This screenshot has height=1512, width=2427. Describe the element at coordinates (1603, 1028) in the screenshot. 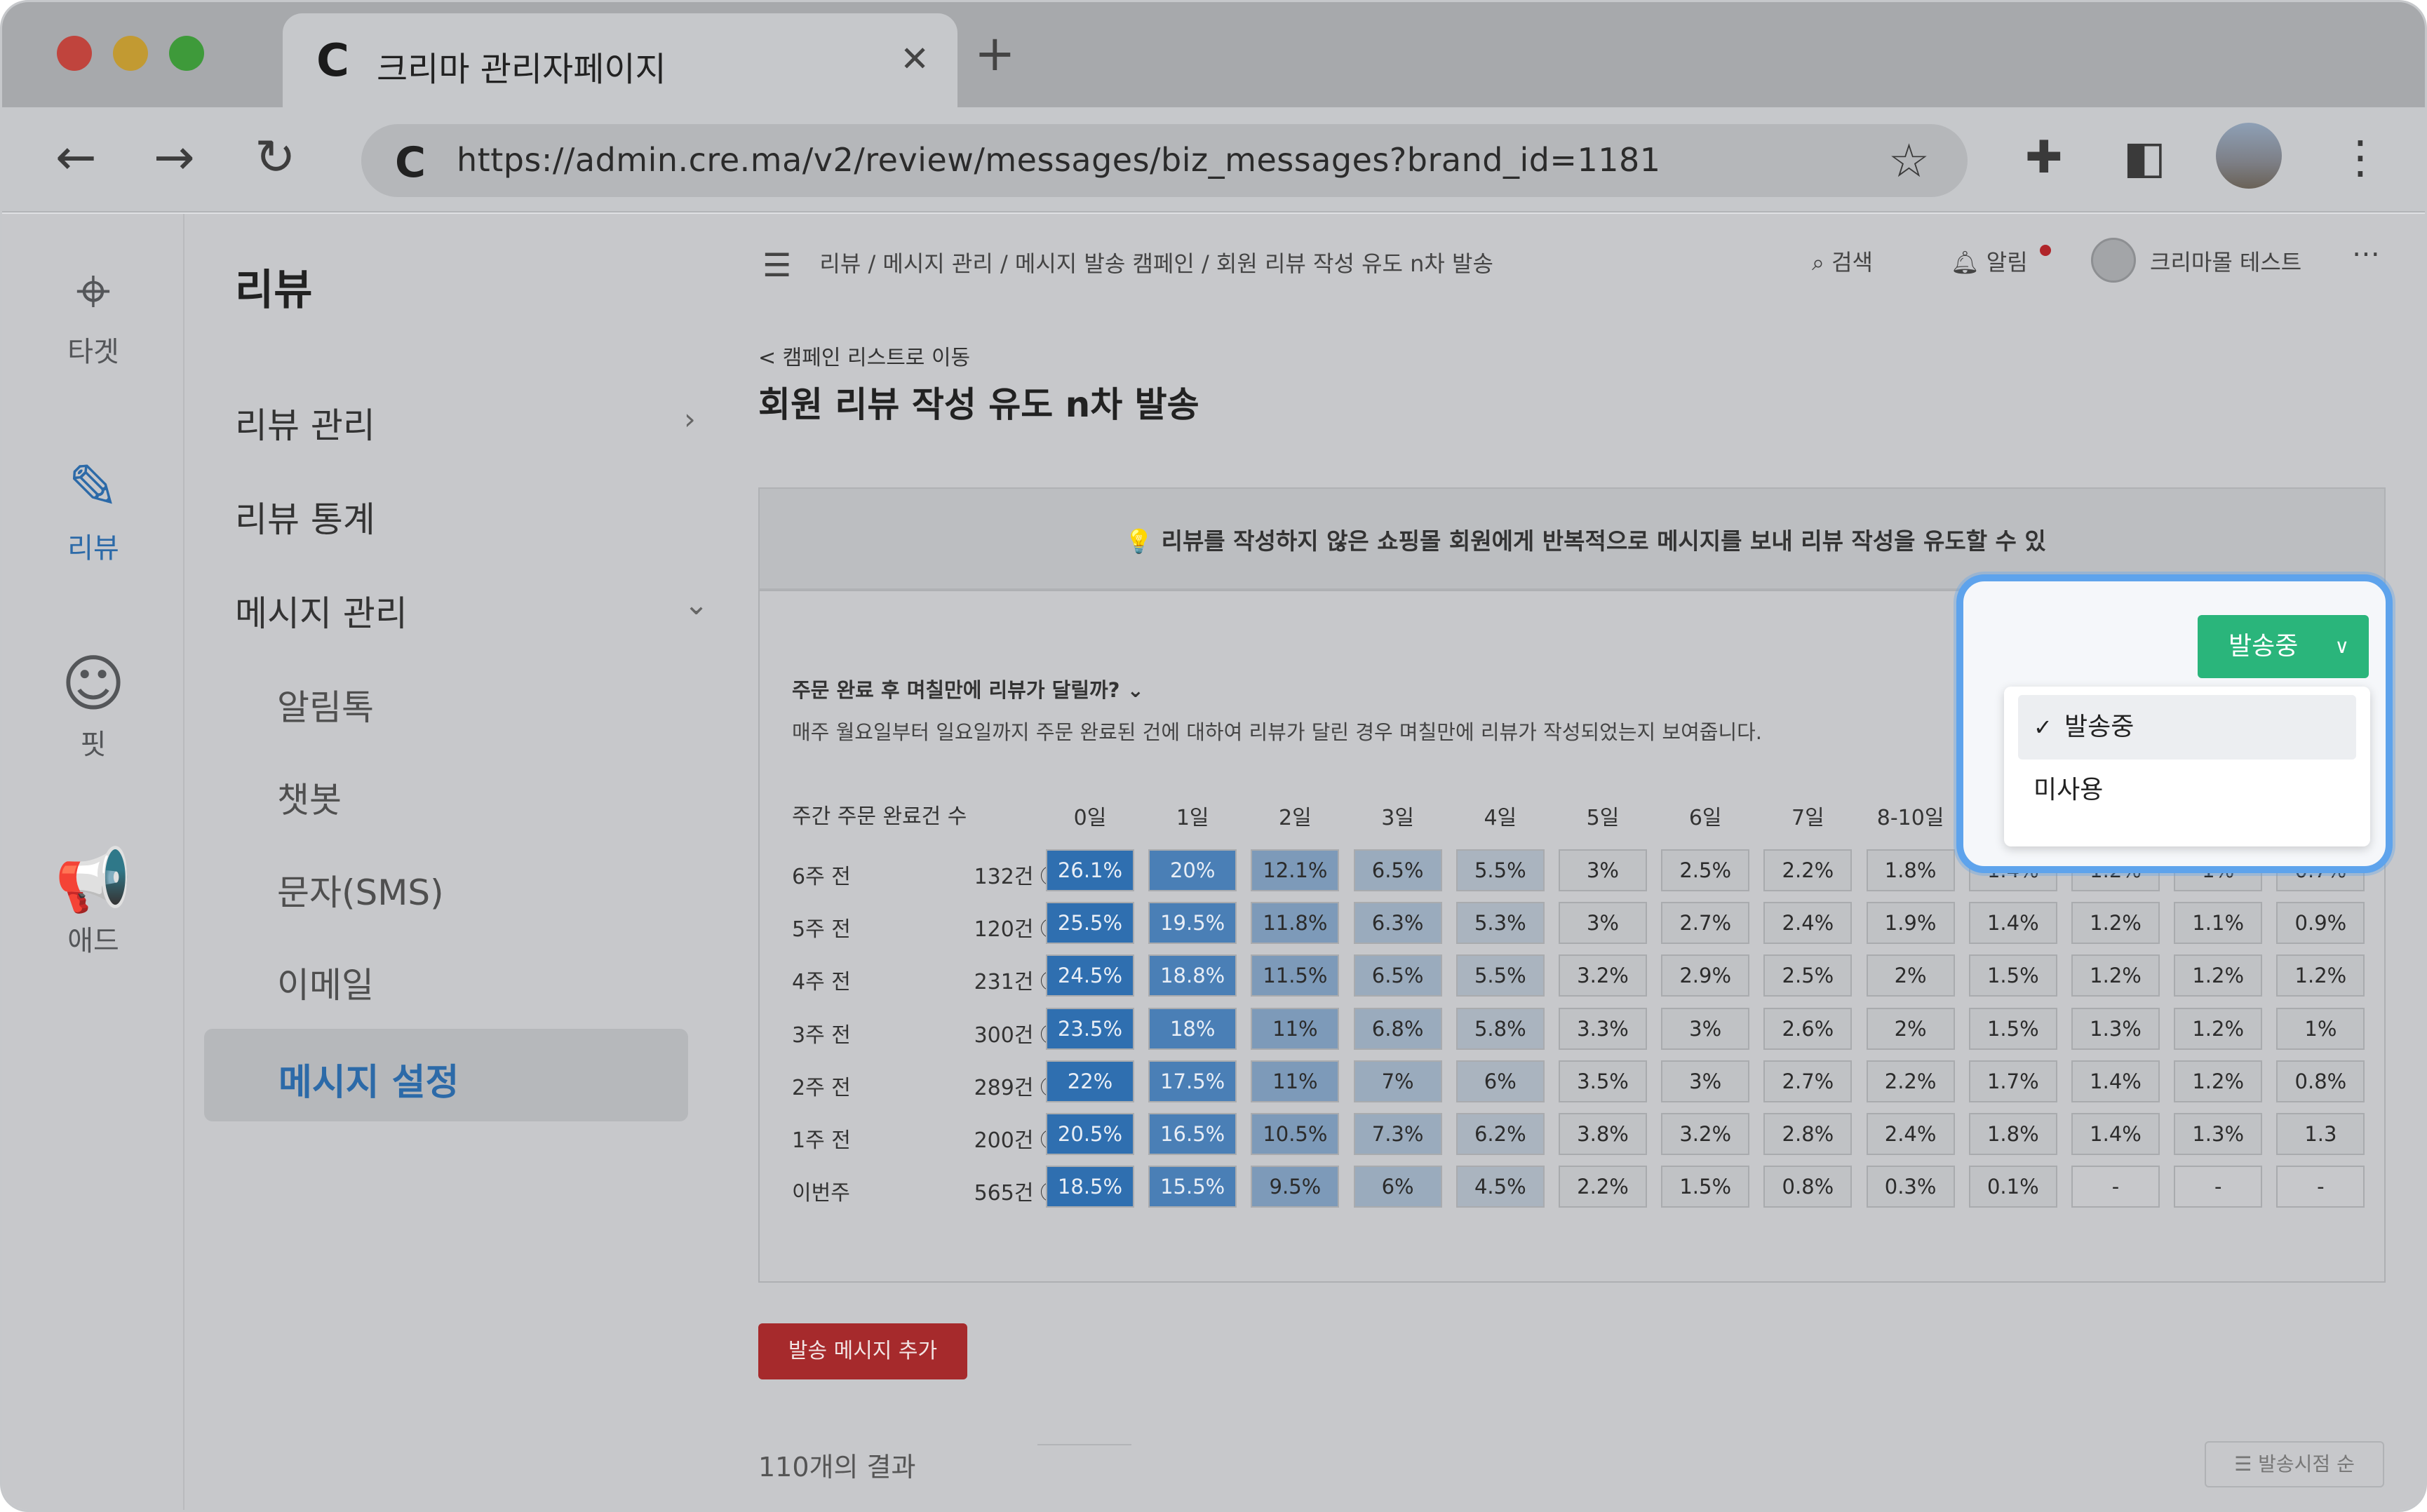

I see `table-cell: 3.3%` at that location.